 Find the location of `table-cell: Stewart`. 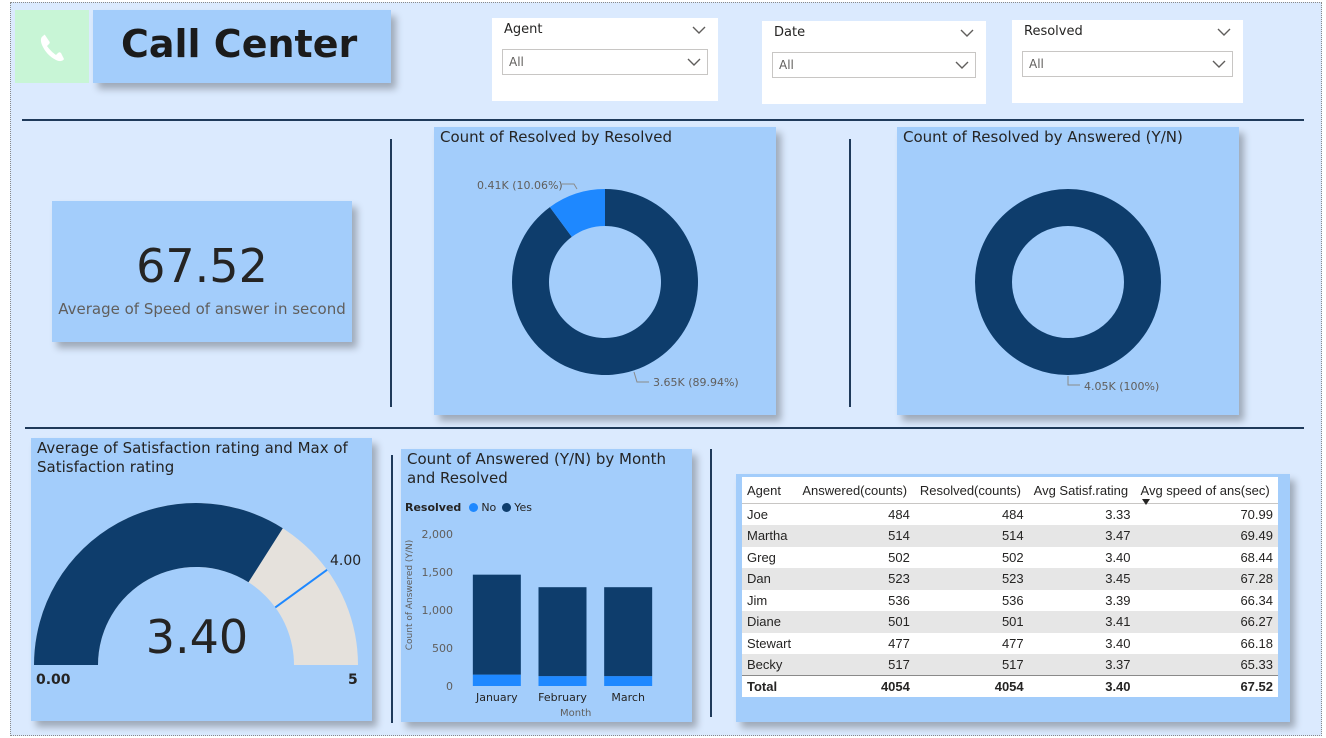

table-cell: Stewart is located at coordinates (770, 643).